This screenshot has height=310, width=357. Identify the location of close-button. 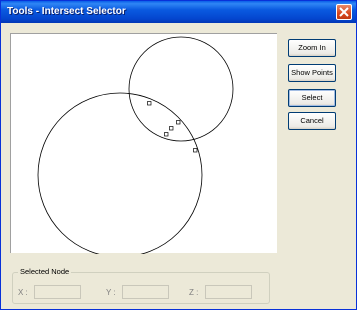
(344, 12).